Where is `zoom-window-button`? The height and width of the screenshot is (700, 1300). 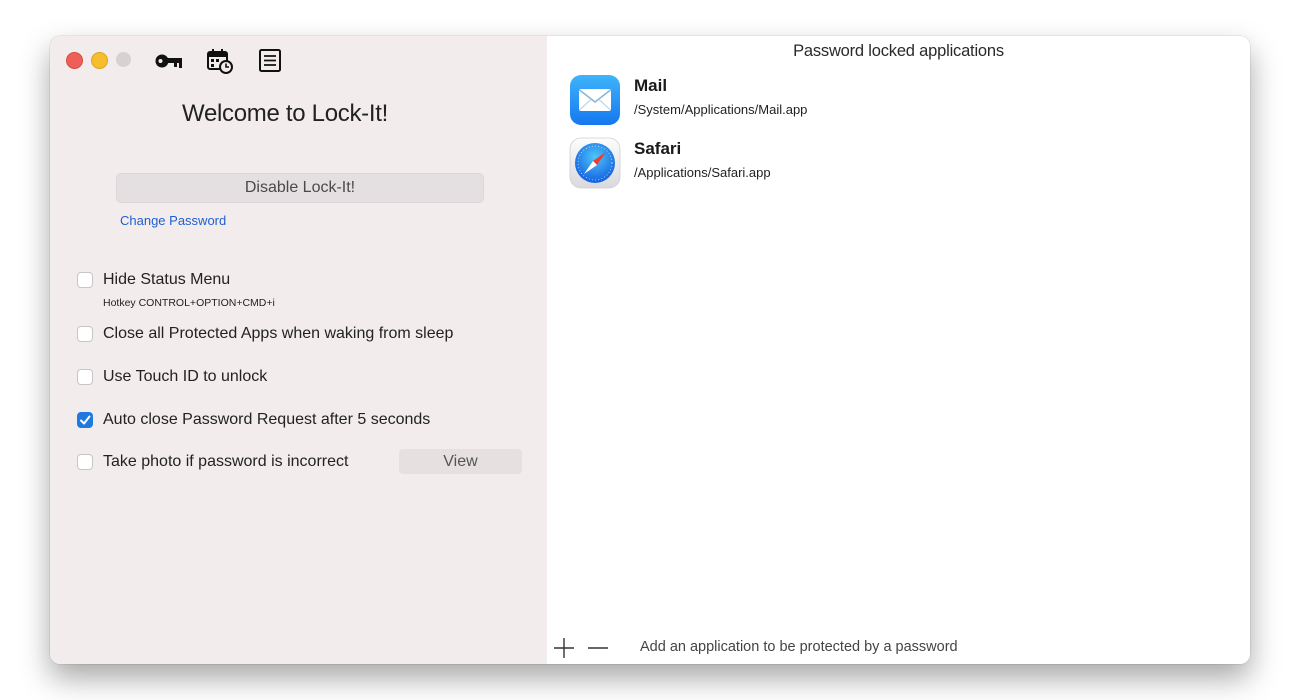
zoom-window-button is located at coordinates (123, 59).